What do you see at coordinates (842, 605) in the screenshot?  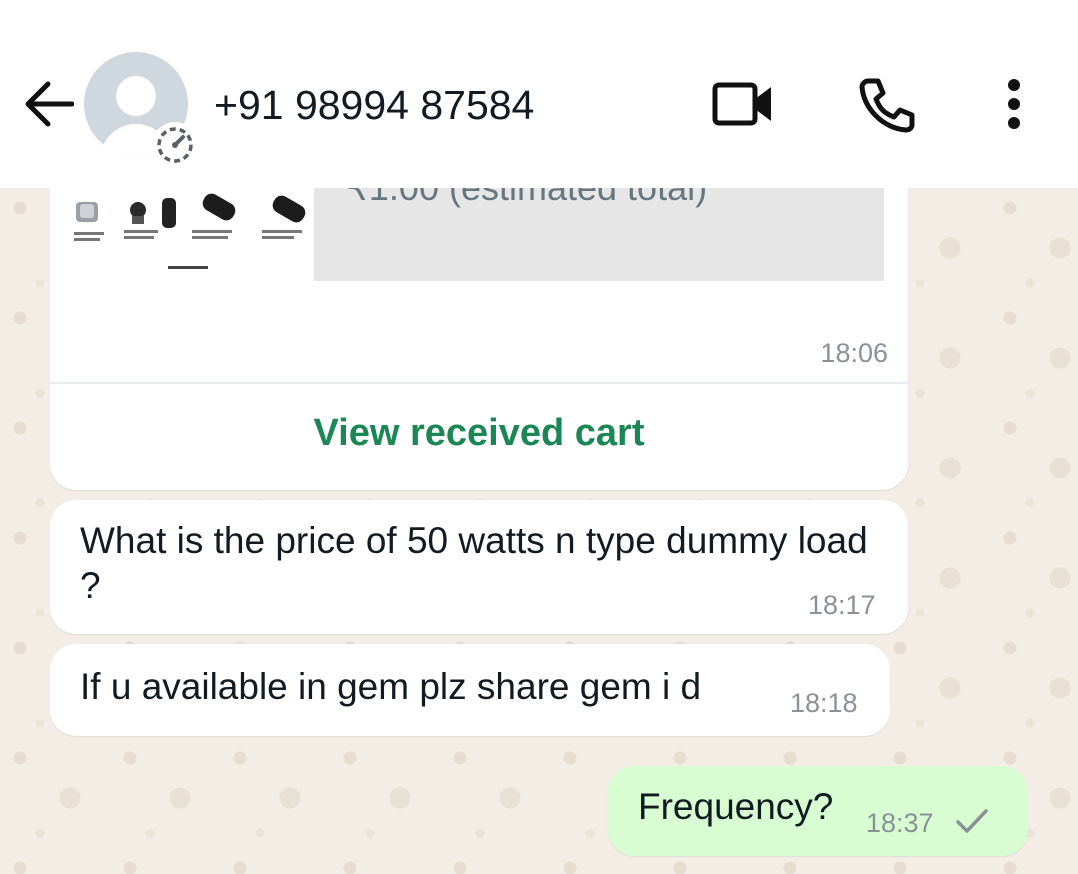 I see `message-time: 18:17` at bounding box center [842, 605].